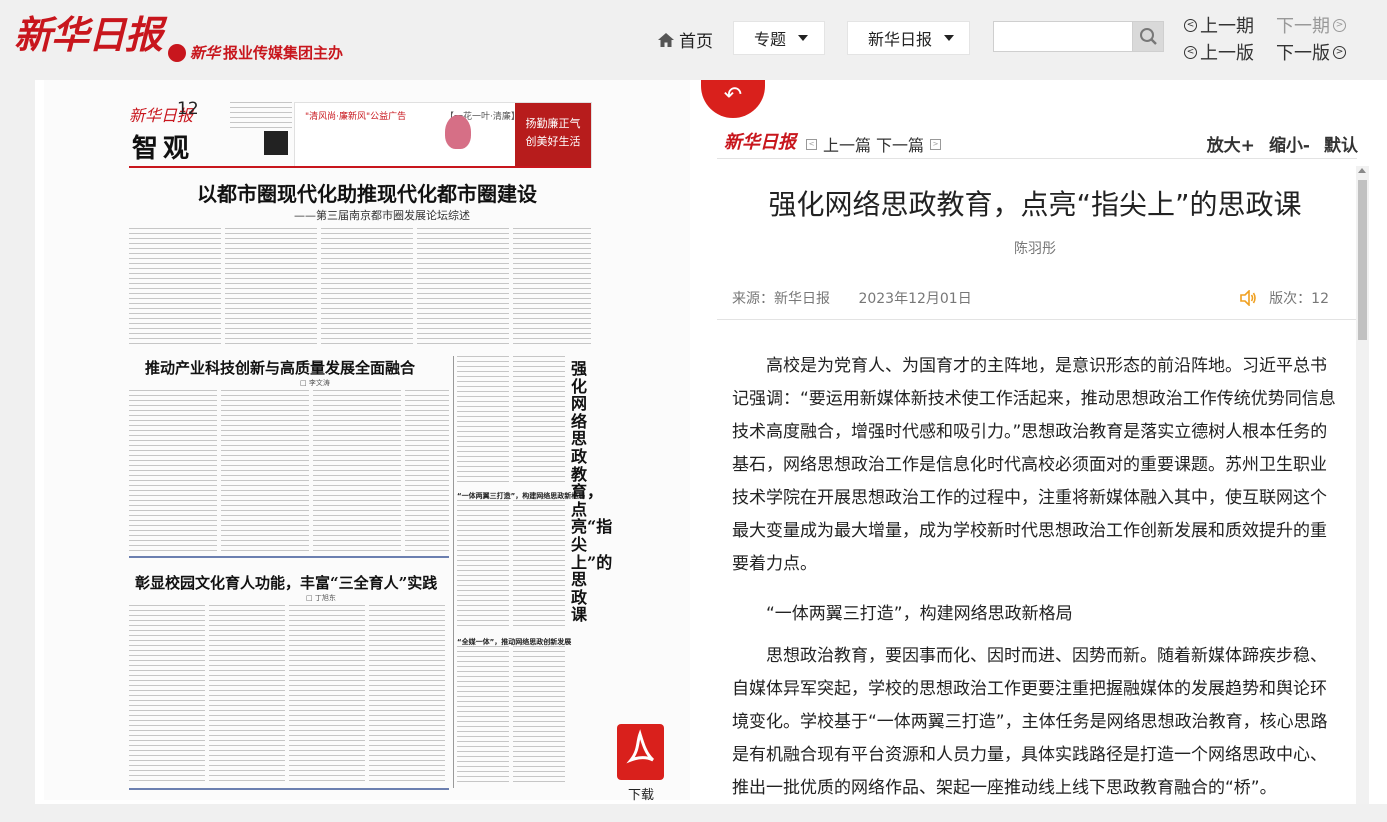  I want to click on speaker-icon, so click(1248, 298).